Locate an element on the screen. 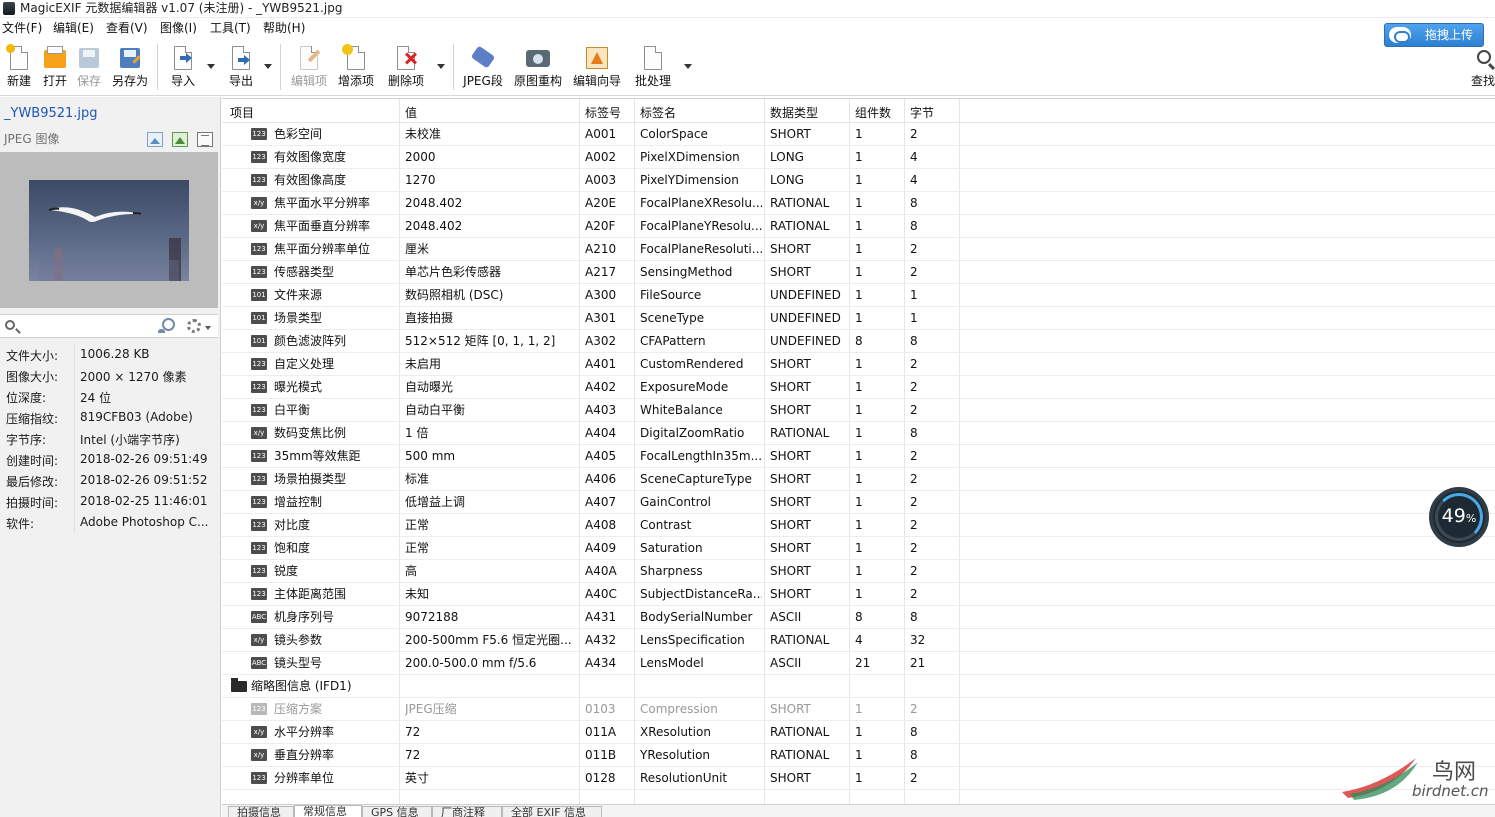 Image resolution: width=1495 pixels, height=817 pixels. metadata-search-input is located at coordinates (87, 326).